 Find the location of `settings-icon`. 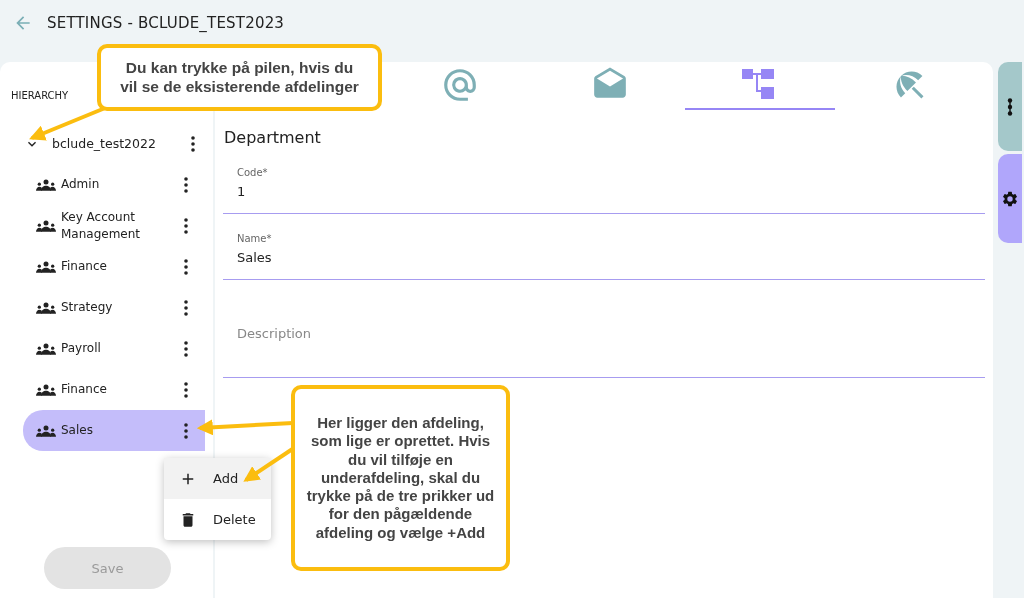

settings-icon is located at coordinates (1010, 198).